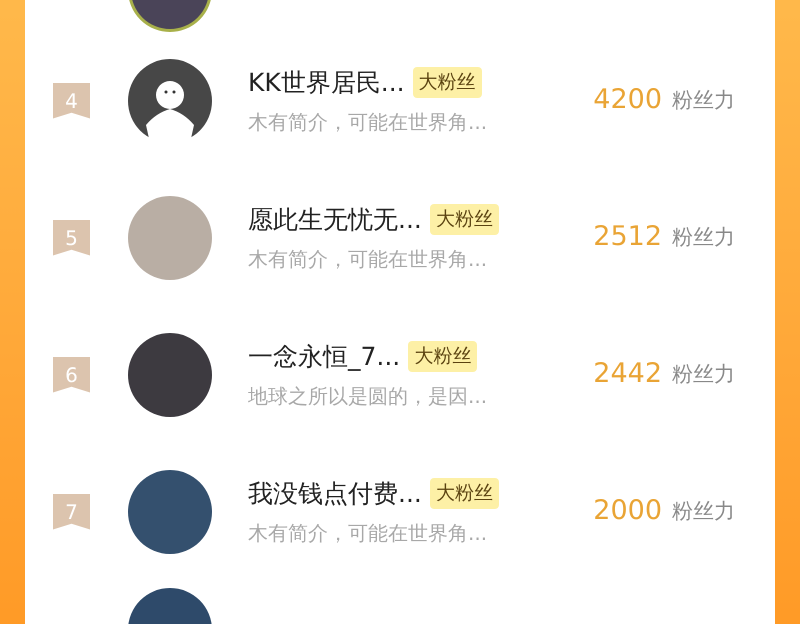  I want to click on rank-badge: 5, so click(71, 238).